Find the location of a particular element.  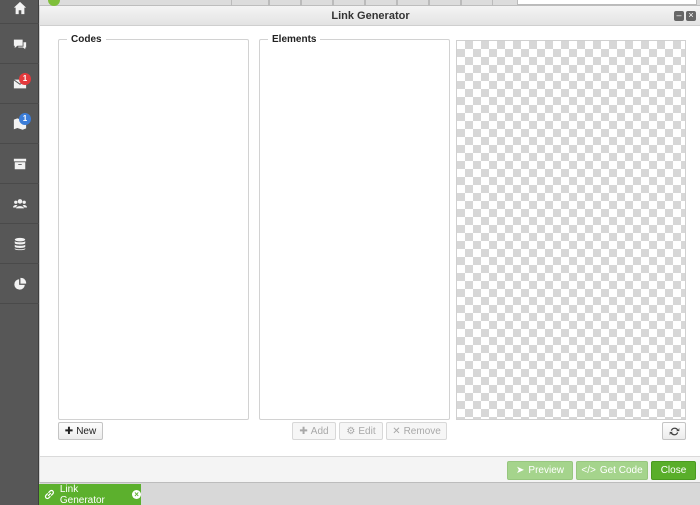

close-label: Close is located at coordinates (673, 470).